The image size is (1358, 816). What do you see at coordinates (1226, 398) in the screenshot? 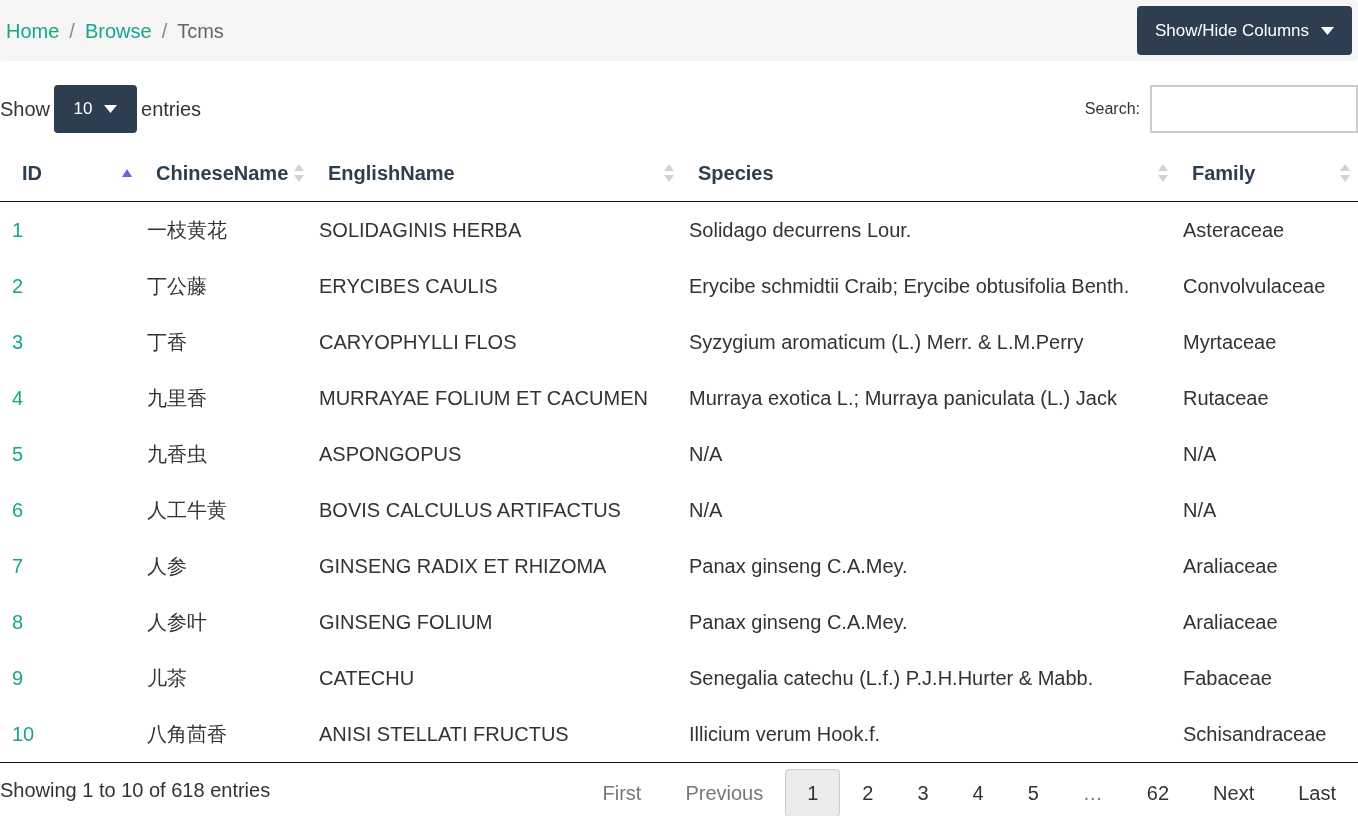
I see `table-cell-text: Rutaceae` at bounding box center [1226, 398].